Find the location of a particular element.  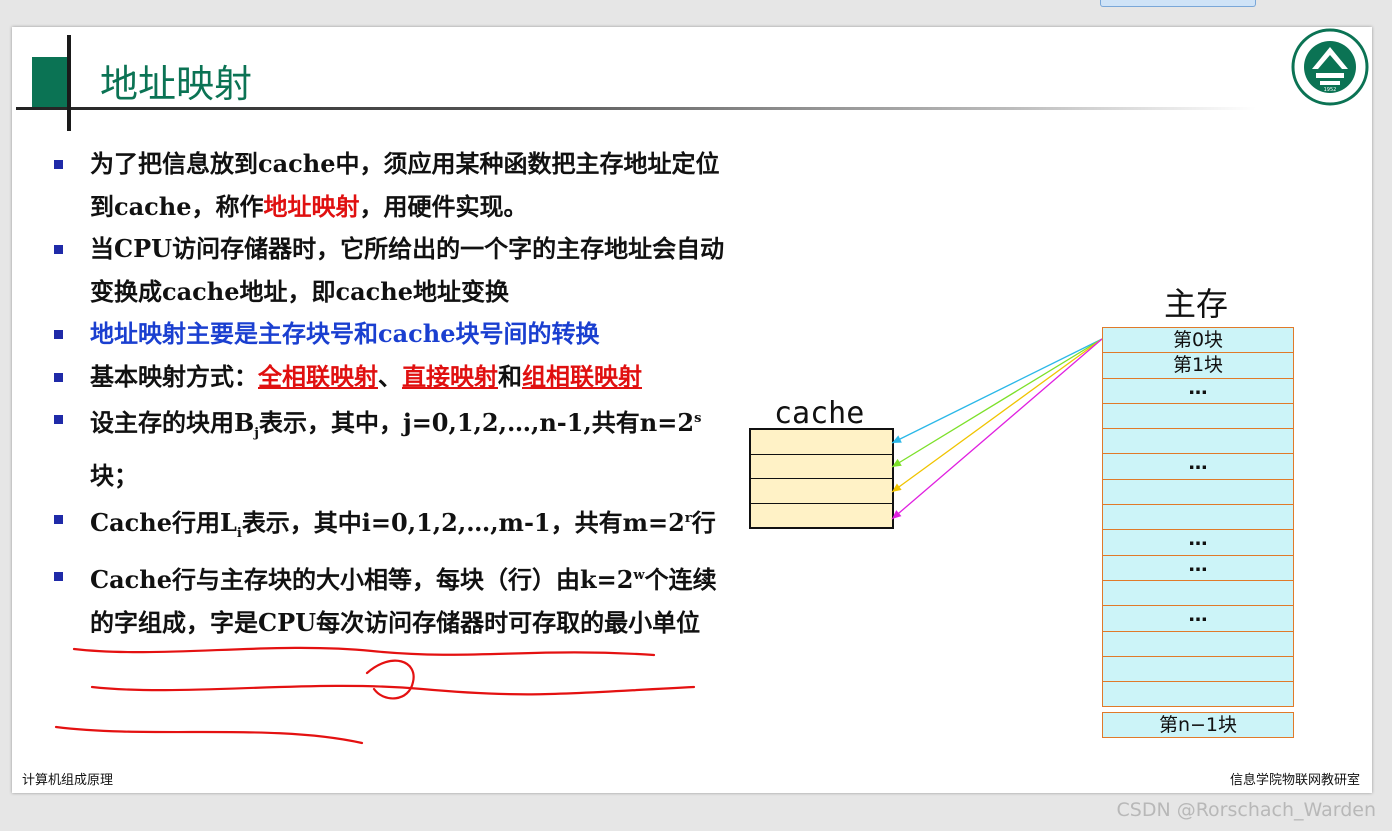

top-scroll-widget is located at coordinates (1178, 3).